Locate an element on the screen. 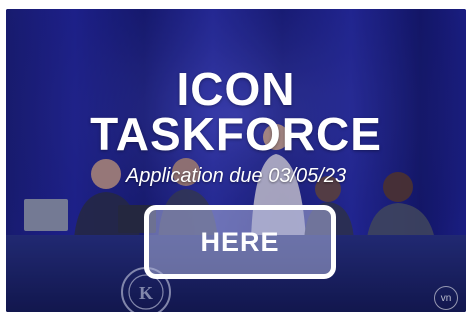  application-due-text: Application due 03/05/23 is located at coordinates (236, 176).